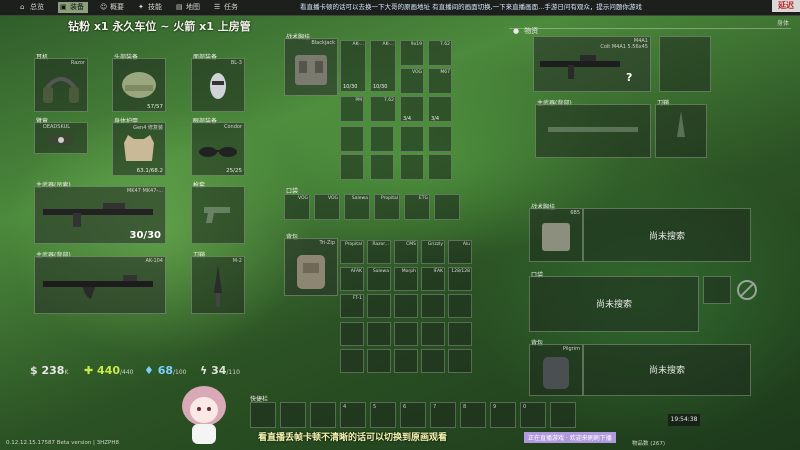 This screenshot has height=450, width=800. Describe the element at coordinates (204, 415) in the screenshot. I see `streamer-avatar` at that location.